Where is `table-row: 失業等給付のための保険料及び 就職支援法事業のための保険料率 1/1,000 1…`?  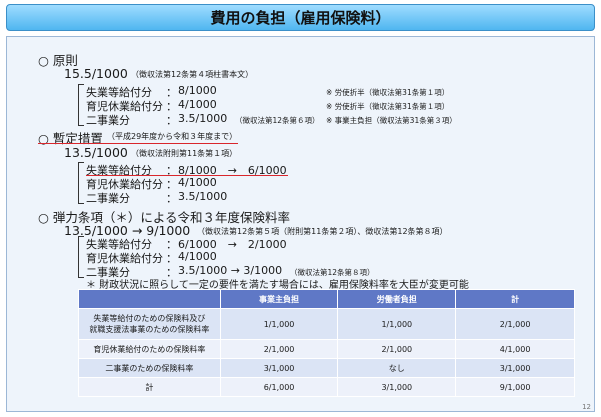 table-row: 失業等給付のための保険料及び 就職支援法事業のための保険料率 1/1,000 1… is located at coordinates (326, 324).